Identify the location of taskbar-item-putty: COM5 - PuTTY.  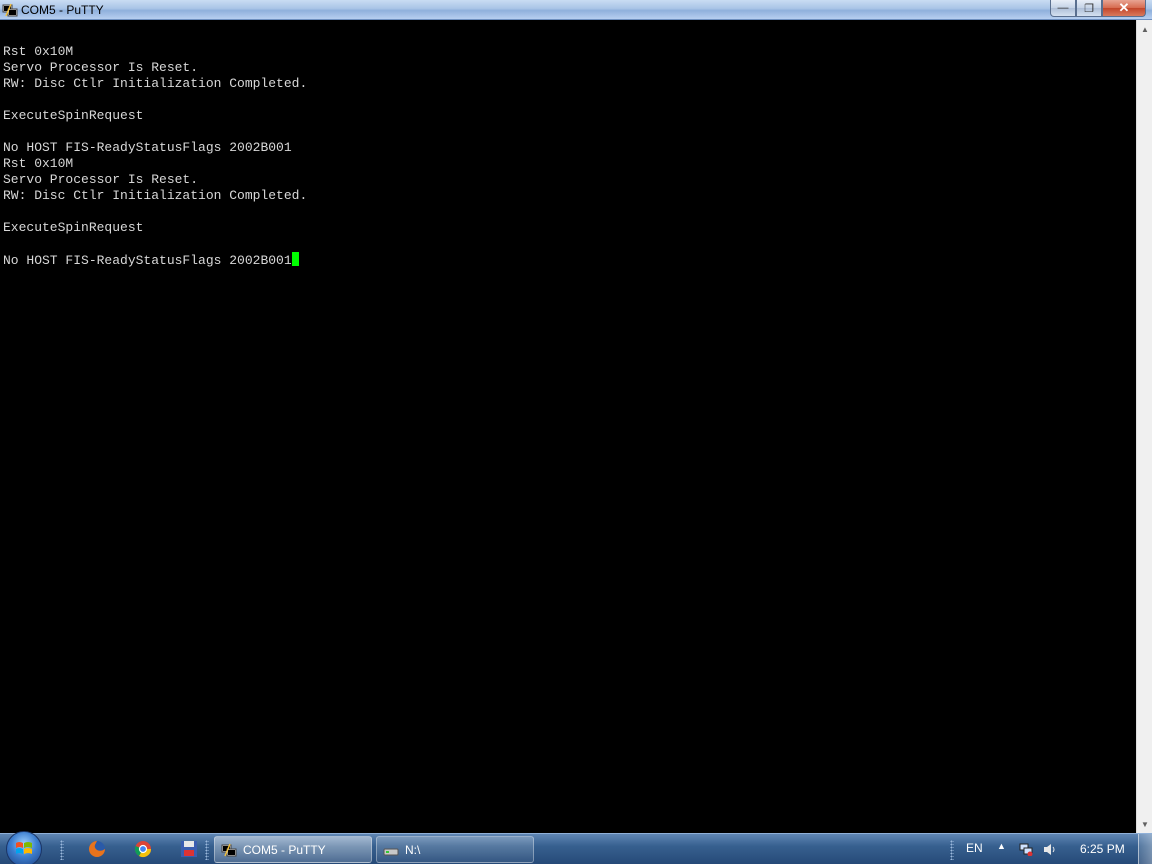
(293, 849).